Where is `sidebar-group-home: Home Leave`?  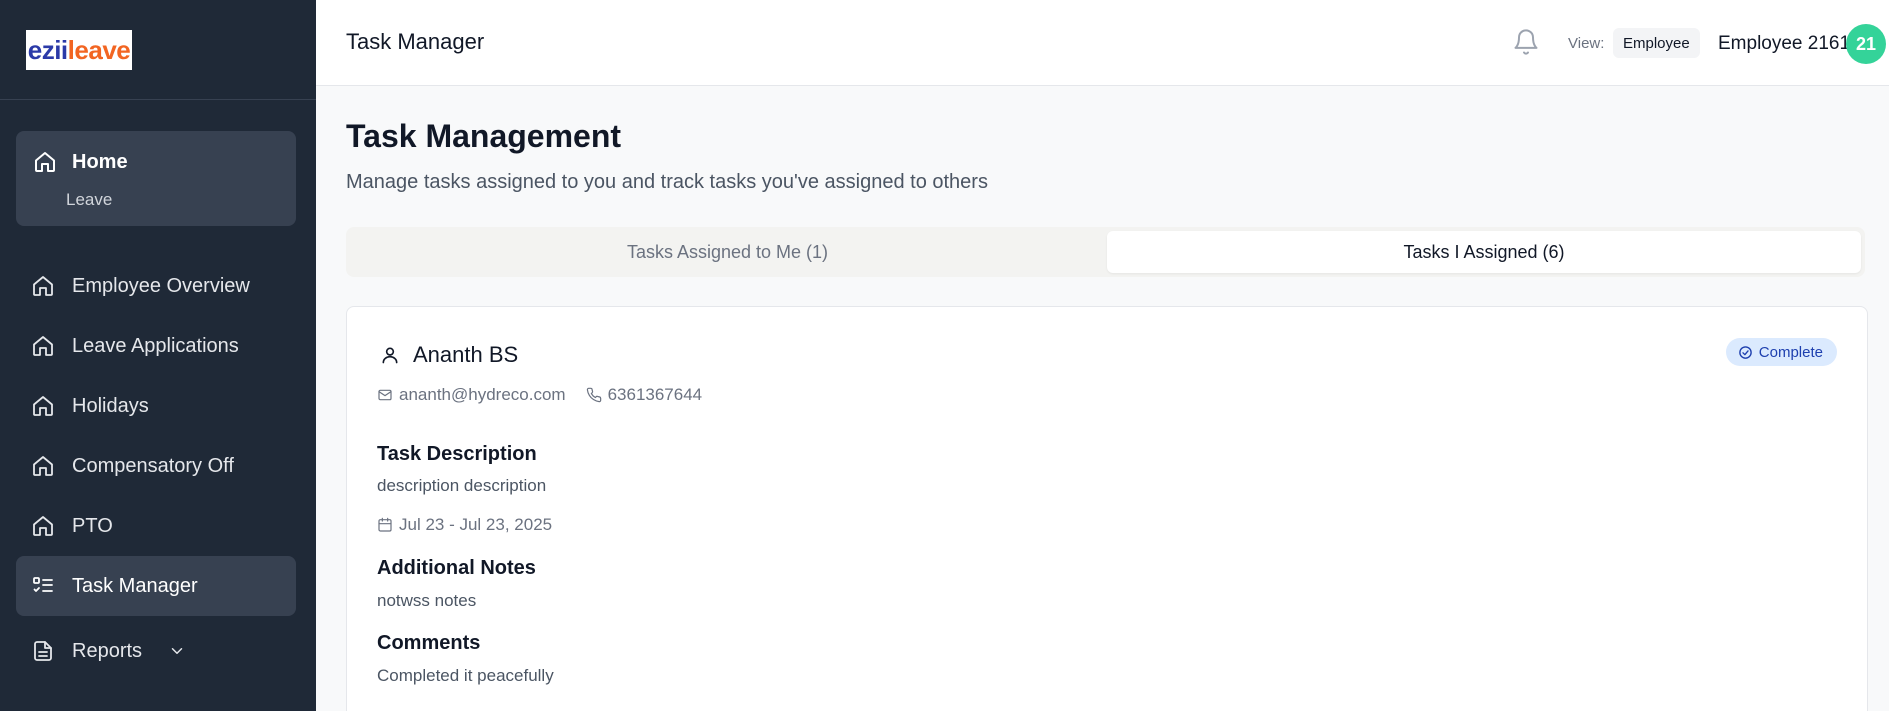
sidebar-group-home: Home Leave is located at coordinates (156, 178).